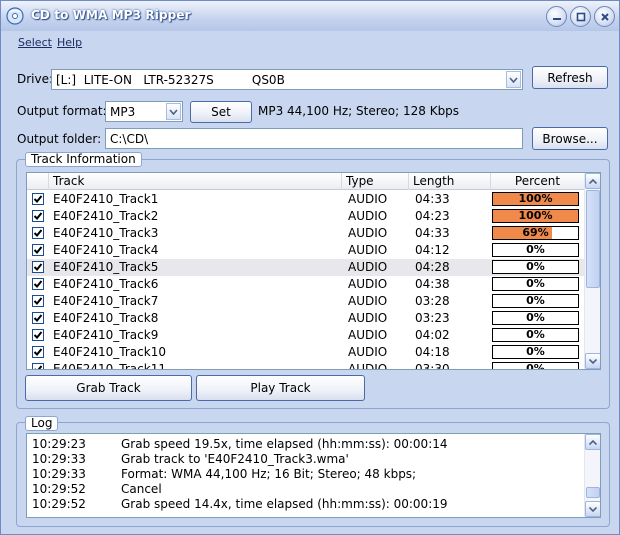  Describe the element at coordinates (106, 233) in the screenshot. I see `track-name: E40F2410_Track3` at that location.